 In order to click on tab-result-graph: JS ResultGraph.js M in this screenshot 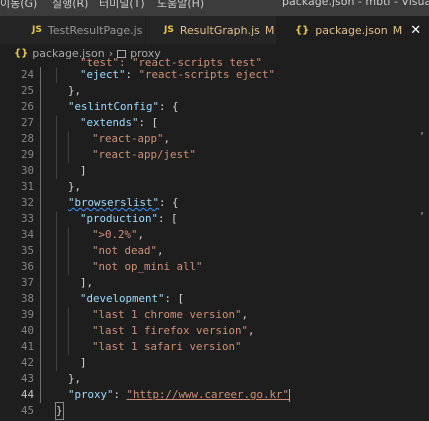, I will do `click(211, 30)`.